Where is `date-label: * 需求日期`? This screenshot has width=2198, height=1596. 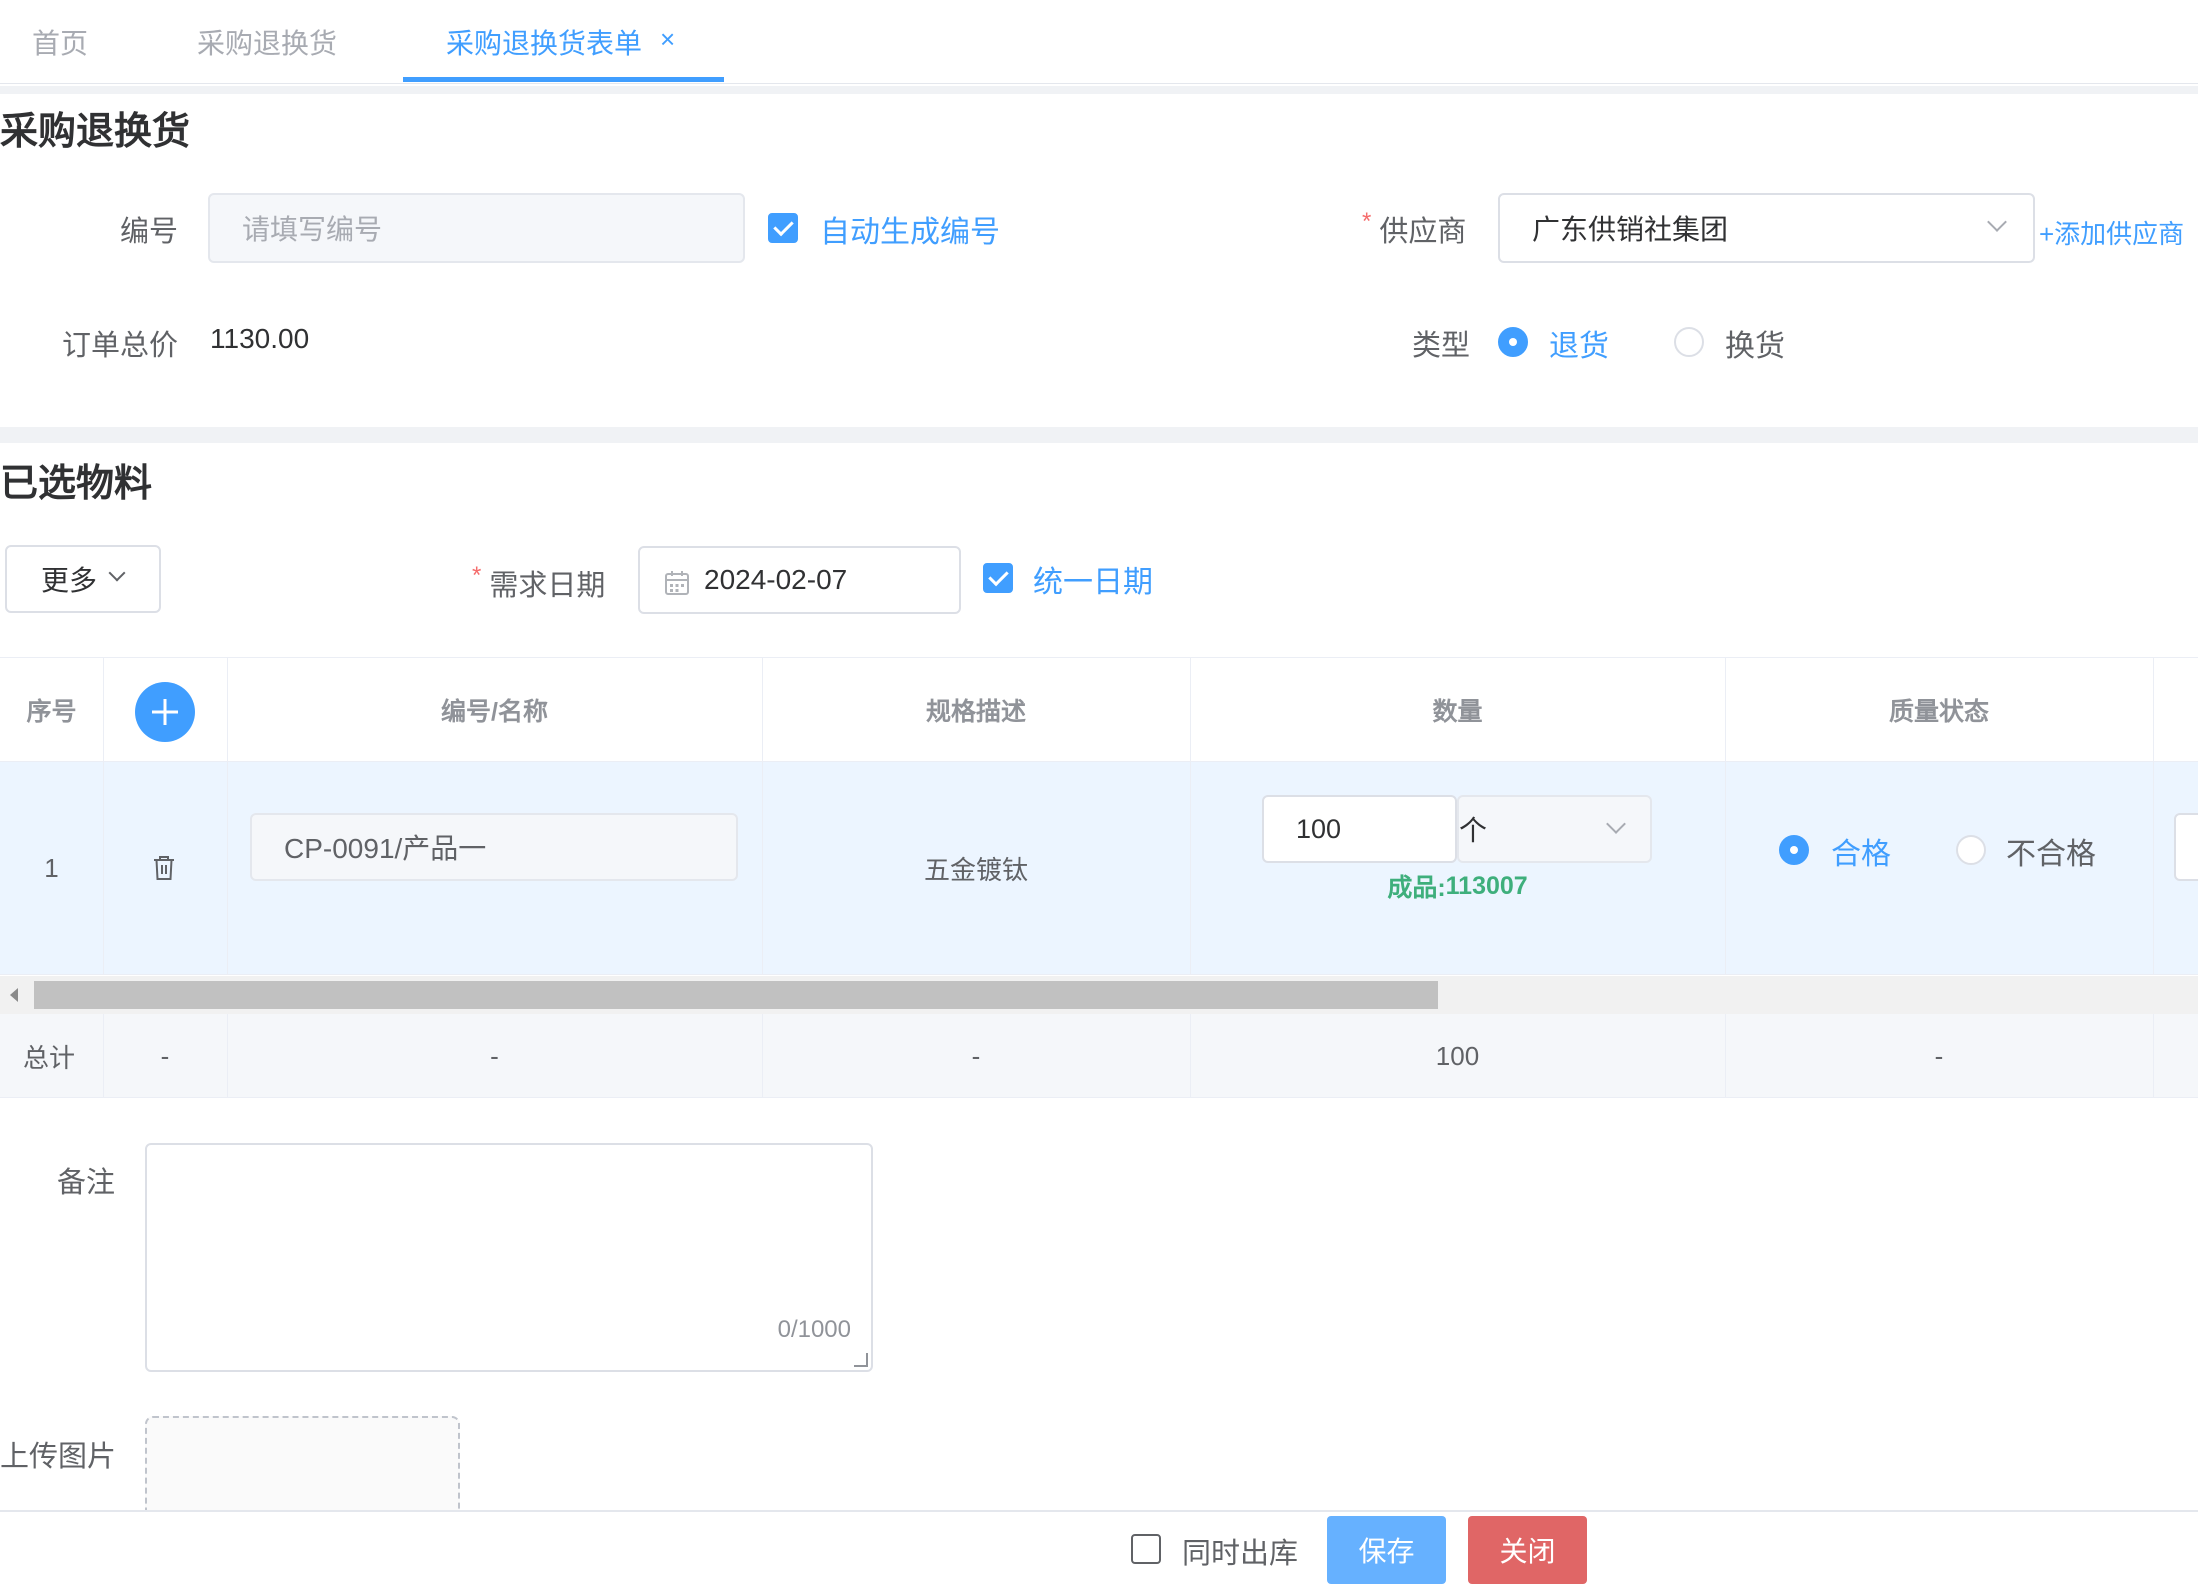
date-label: * 需求日期 is located at coordinates (538, 583).